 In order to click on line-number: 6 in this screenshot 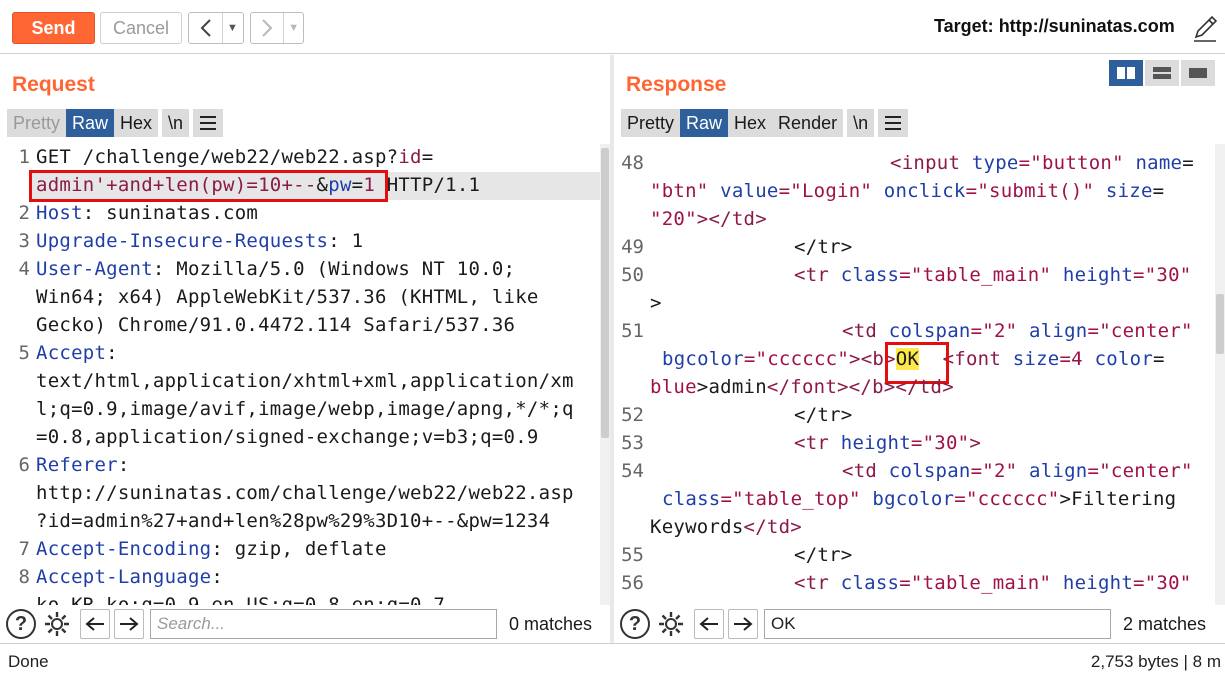, I will do `click(24, 465)`.